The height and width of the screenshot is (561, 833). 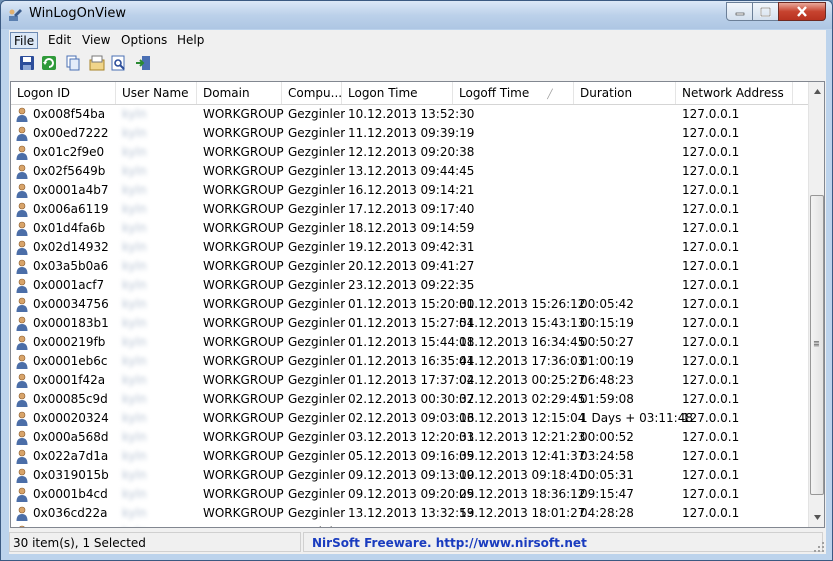 I want to click on cell-logon-id: 0x0001acf7, so click(x=69, y=285).